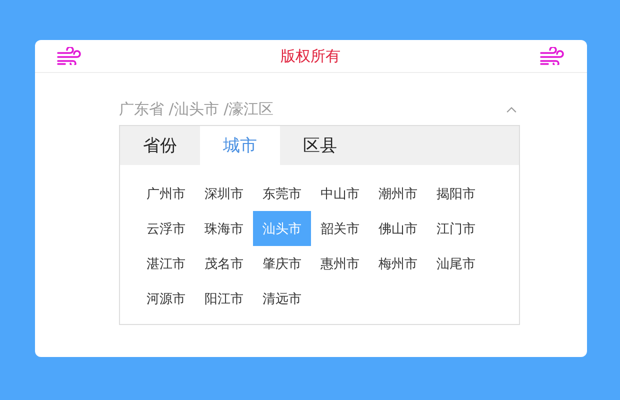  Describe the element at coordinates (282, 263) in the screenshot. I see `city-option: 肇庆市` at that location.